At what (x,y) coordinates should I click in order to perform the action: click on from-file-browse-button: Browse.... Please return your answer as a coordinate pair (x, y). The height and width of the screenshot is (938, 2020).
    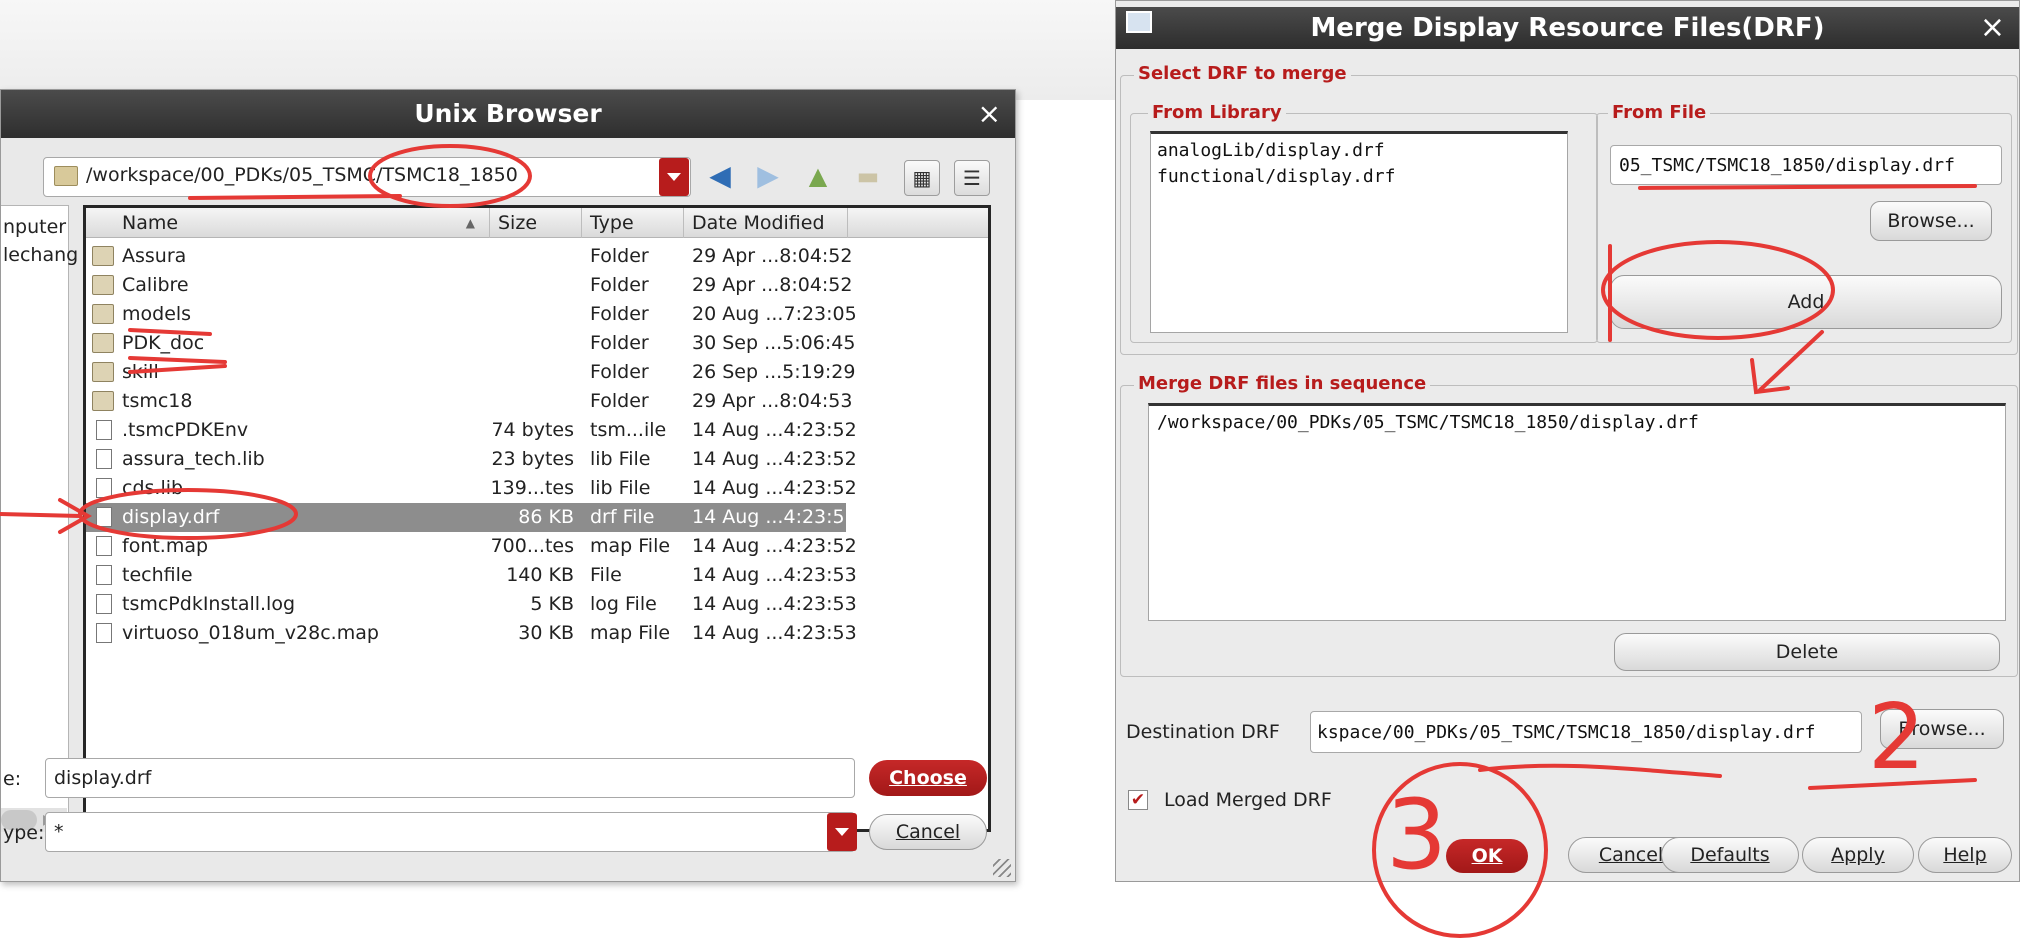
    Looking at the image, I should click on (1931, 221).